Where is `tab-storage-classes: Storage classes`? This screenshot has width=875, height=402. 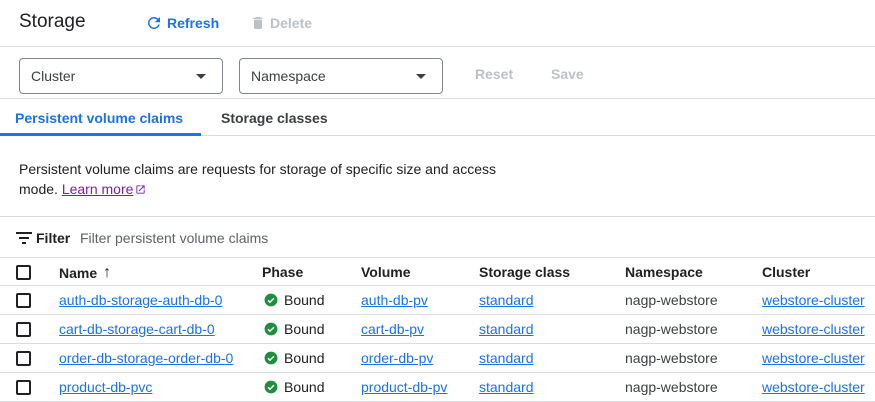 tab-storage-classes: Storage classes is located at coordinates (274, 117).